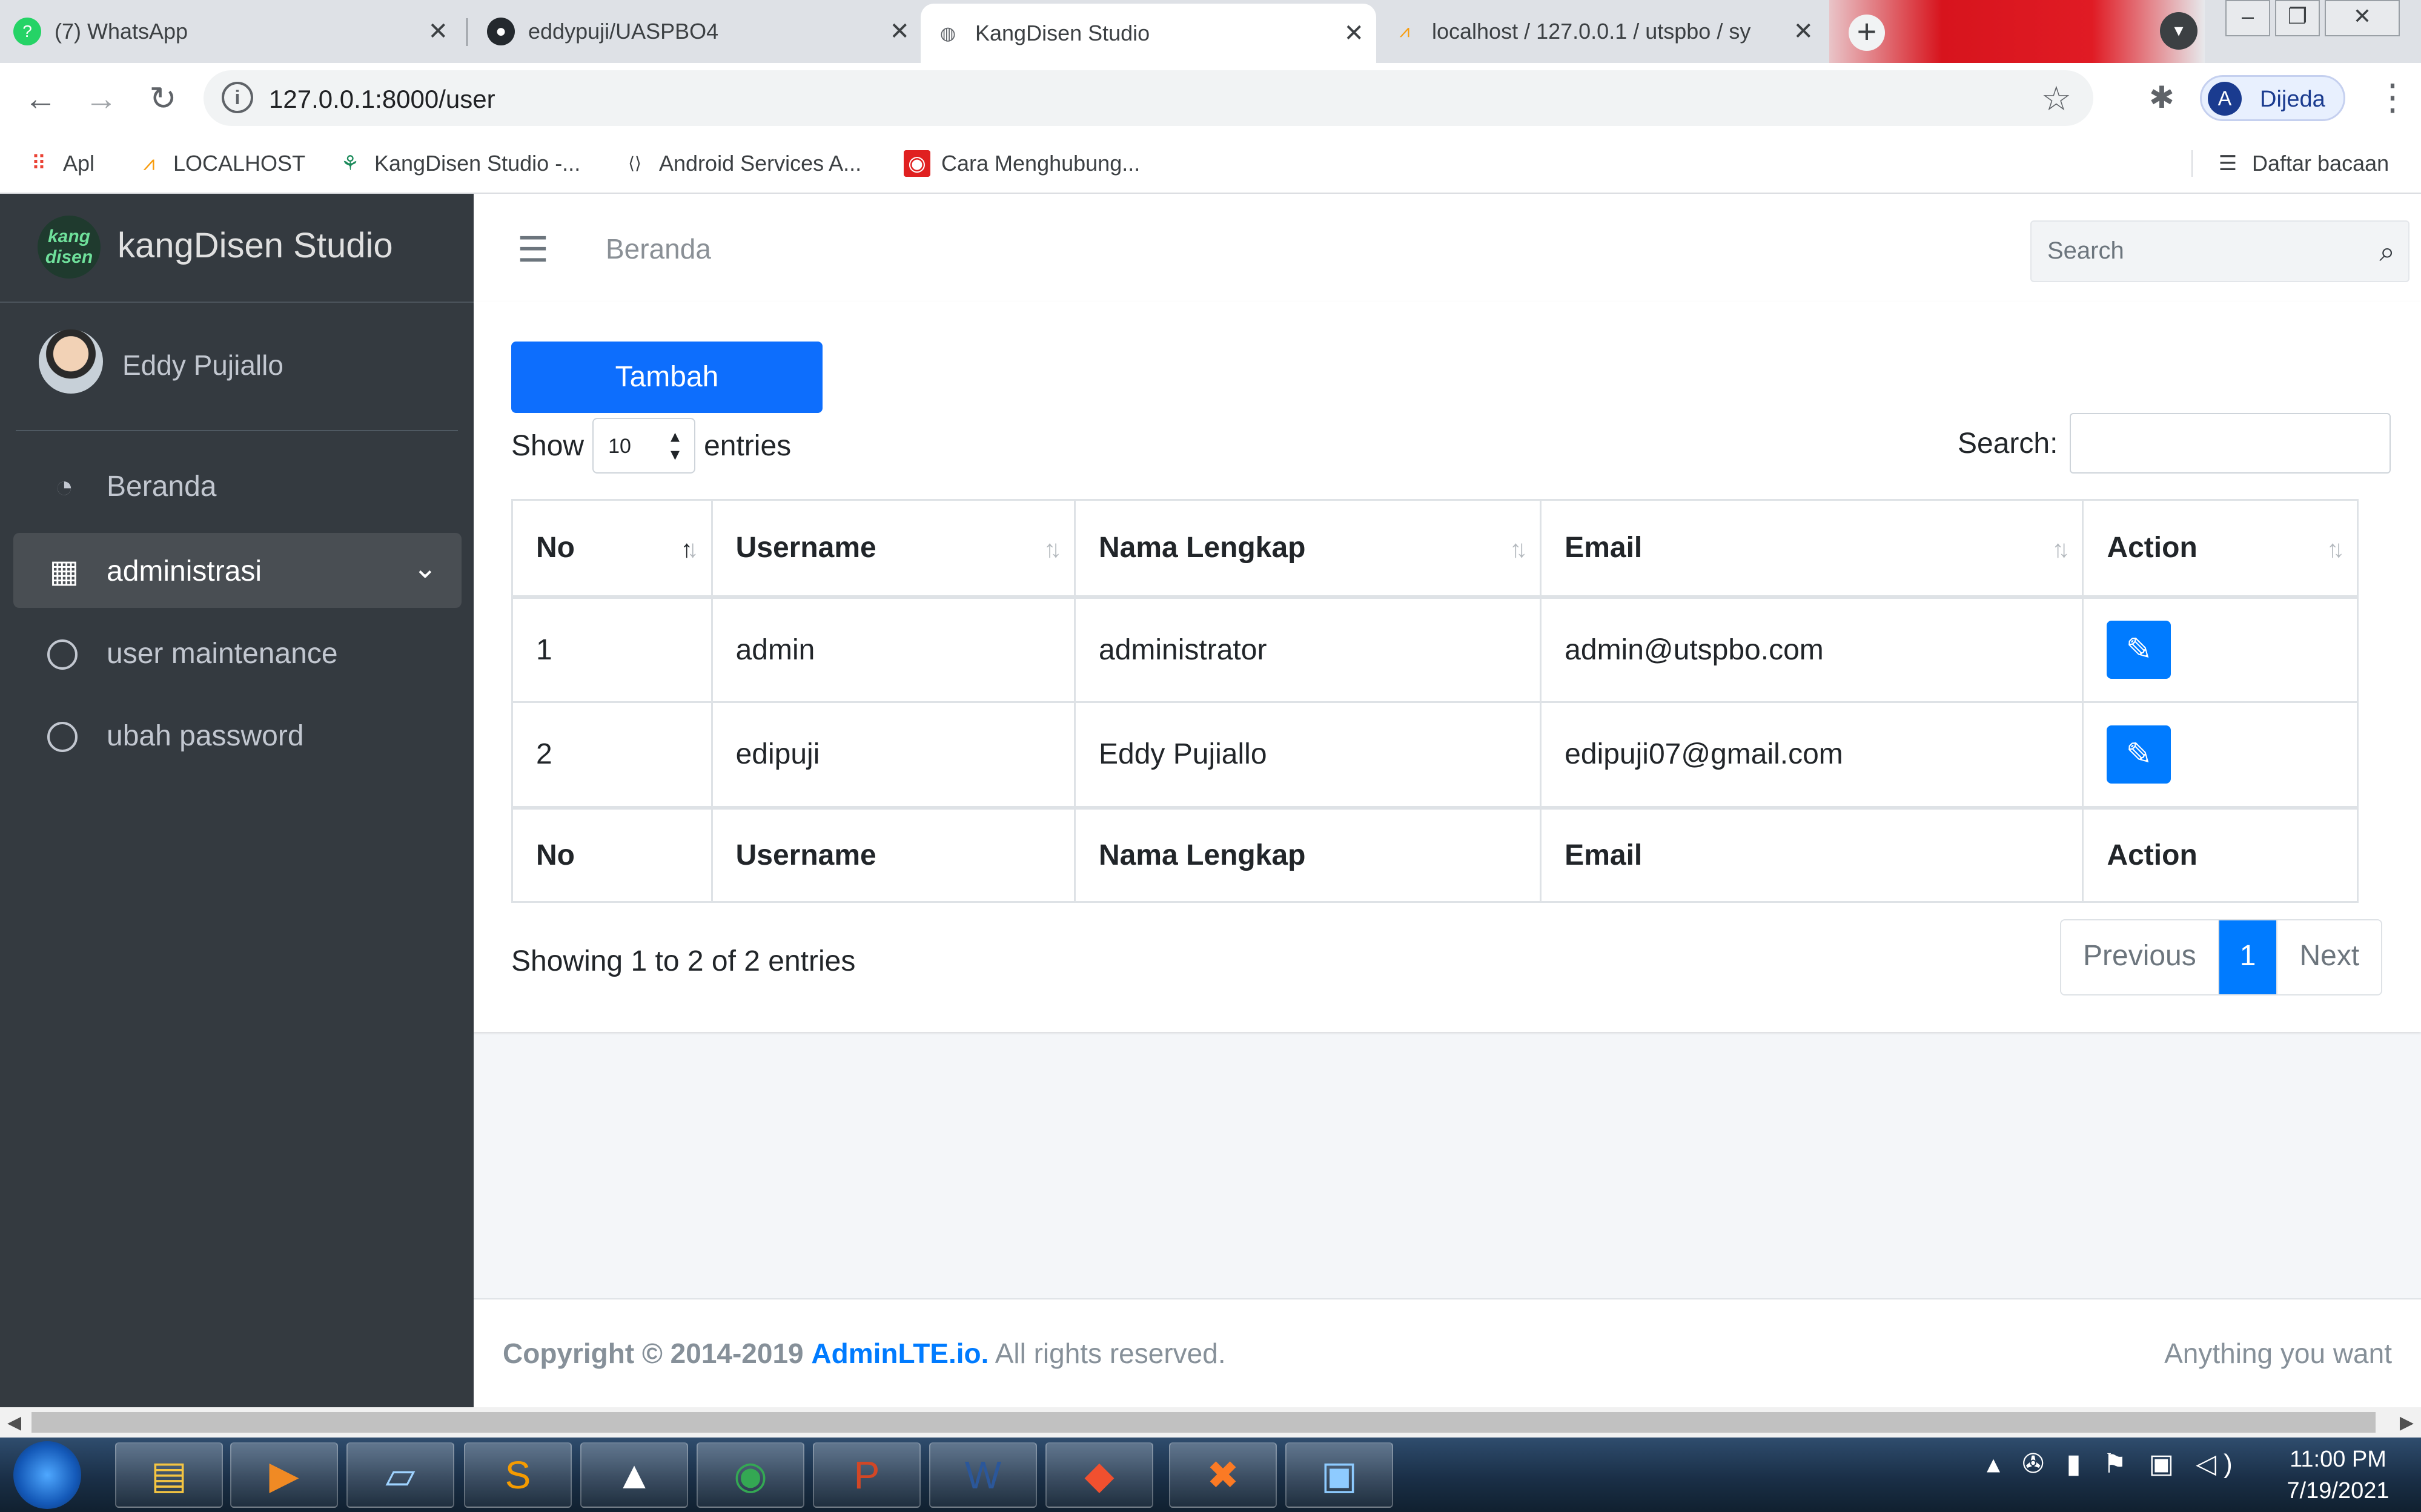 This screenshot has width=2421, height=1512. Describe the element at coordinates (230, 31) in the screenshot. I see `tab-whatsapp: ? (7) WhatsApp ✕` at that location.